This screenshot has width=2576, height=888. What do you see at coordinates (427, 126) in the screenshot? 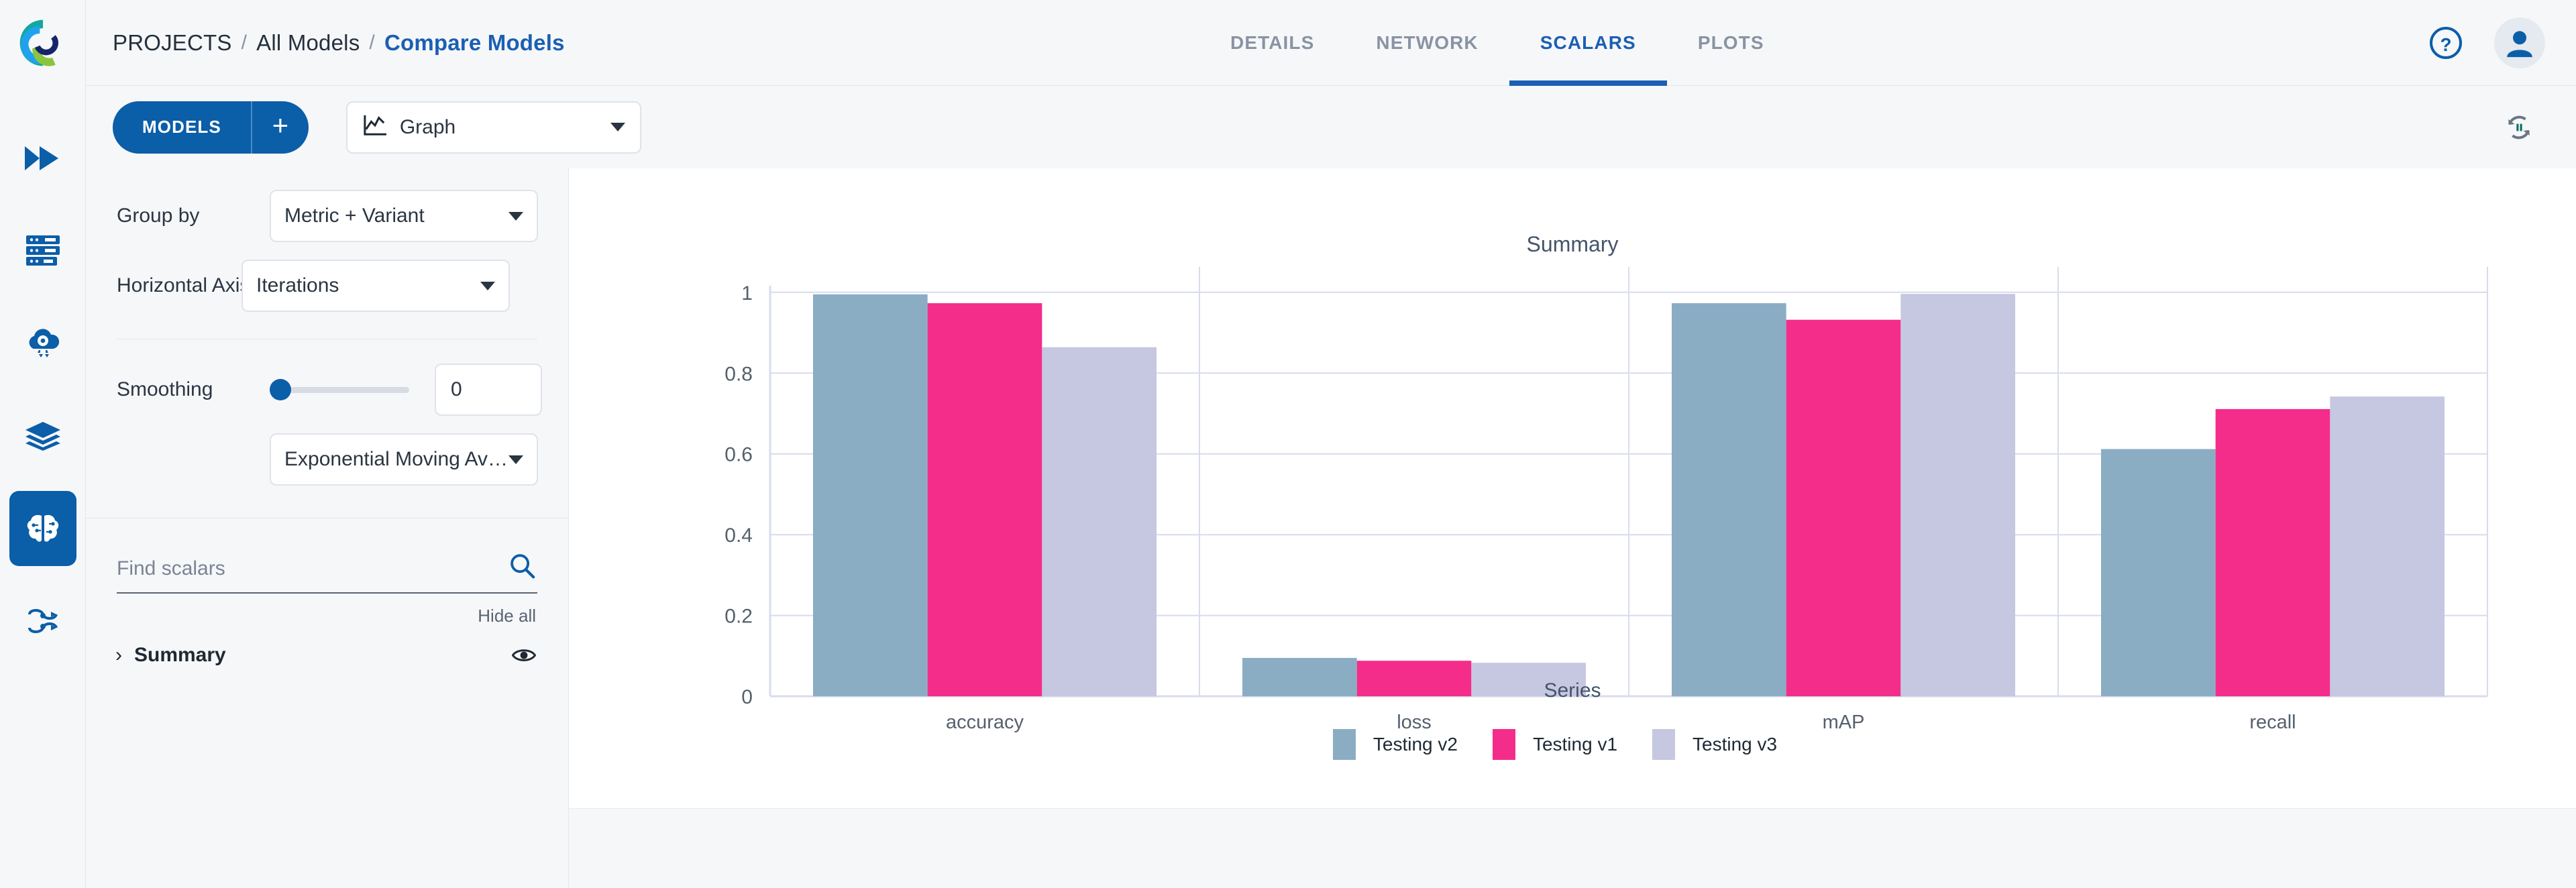
I see `graph-type-value: Graph` at bounding box center [427, 126].